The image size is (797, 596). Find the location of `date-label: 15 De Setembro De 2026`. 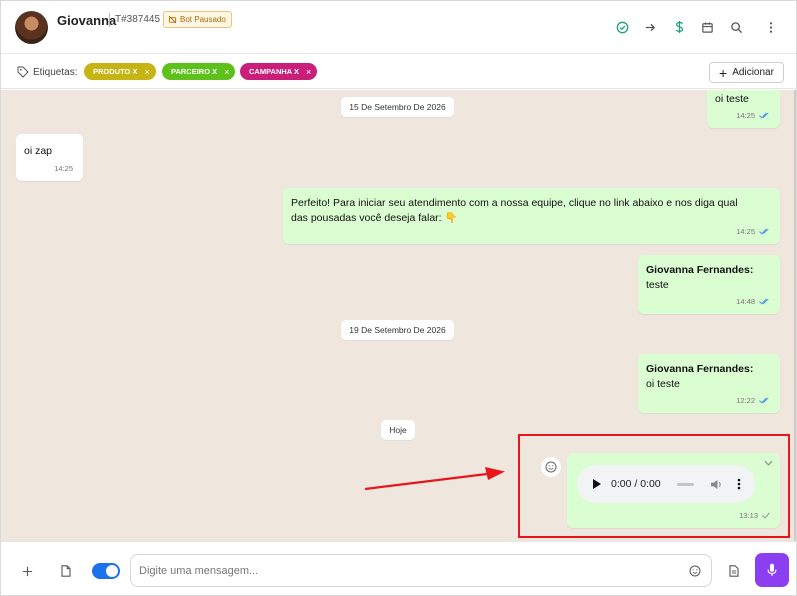

date-label: 15 De Setembro De 2026 is located at coordinates (397, 107).